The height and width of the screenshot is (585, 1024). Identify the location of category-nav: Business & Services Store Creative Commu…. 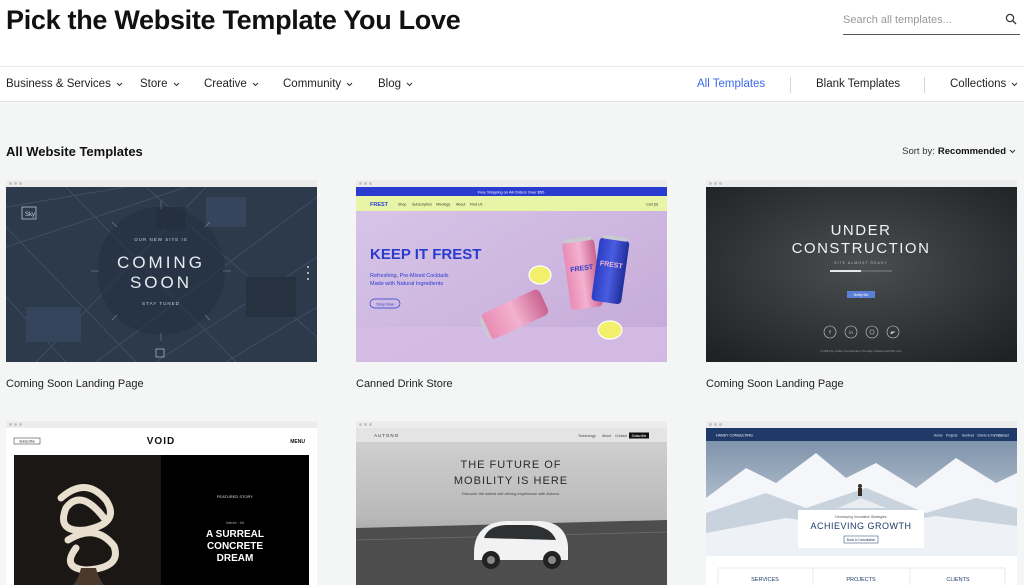
(512, 84).